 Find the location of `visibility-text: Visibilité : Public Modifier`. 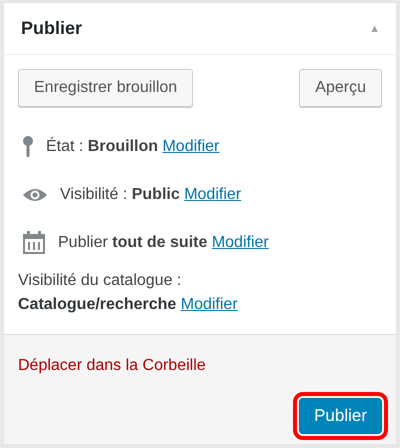

visibility-text: Visibilité : Public Modifier is located at coordinates (151, 195).